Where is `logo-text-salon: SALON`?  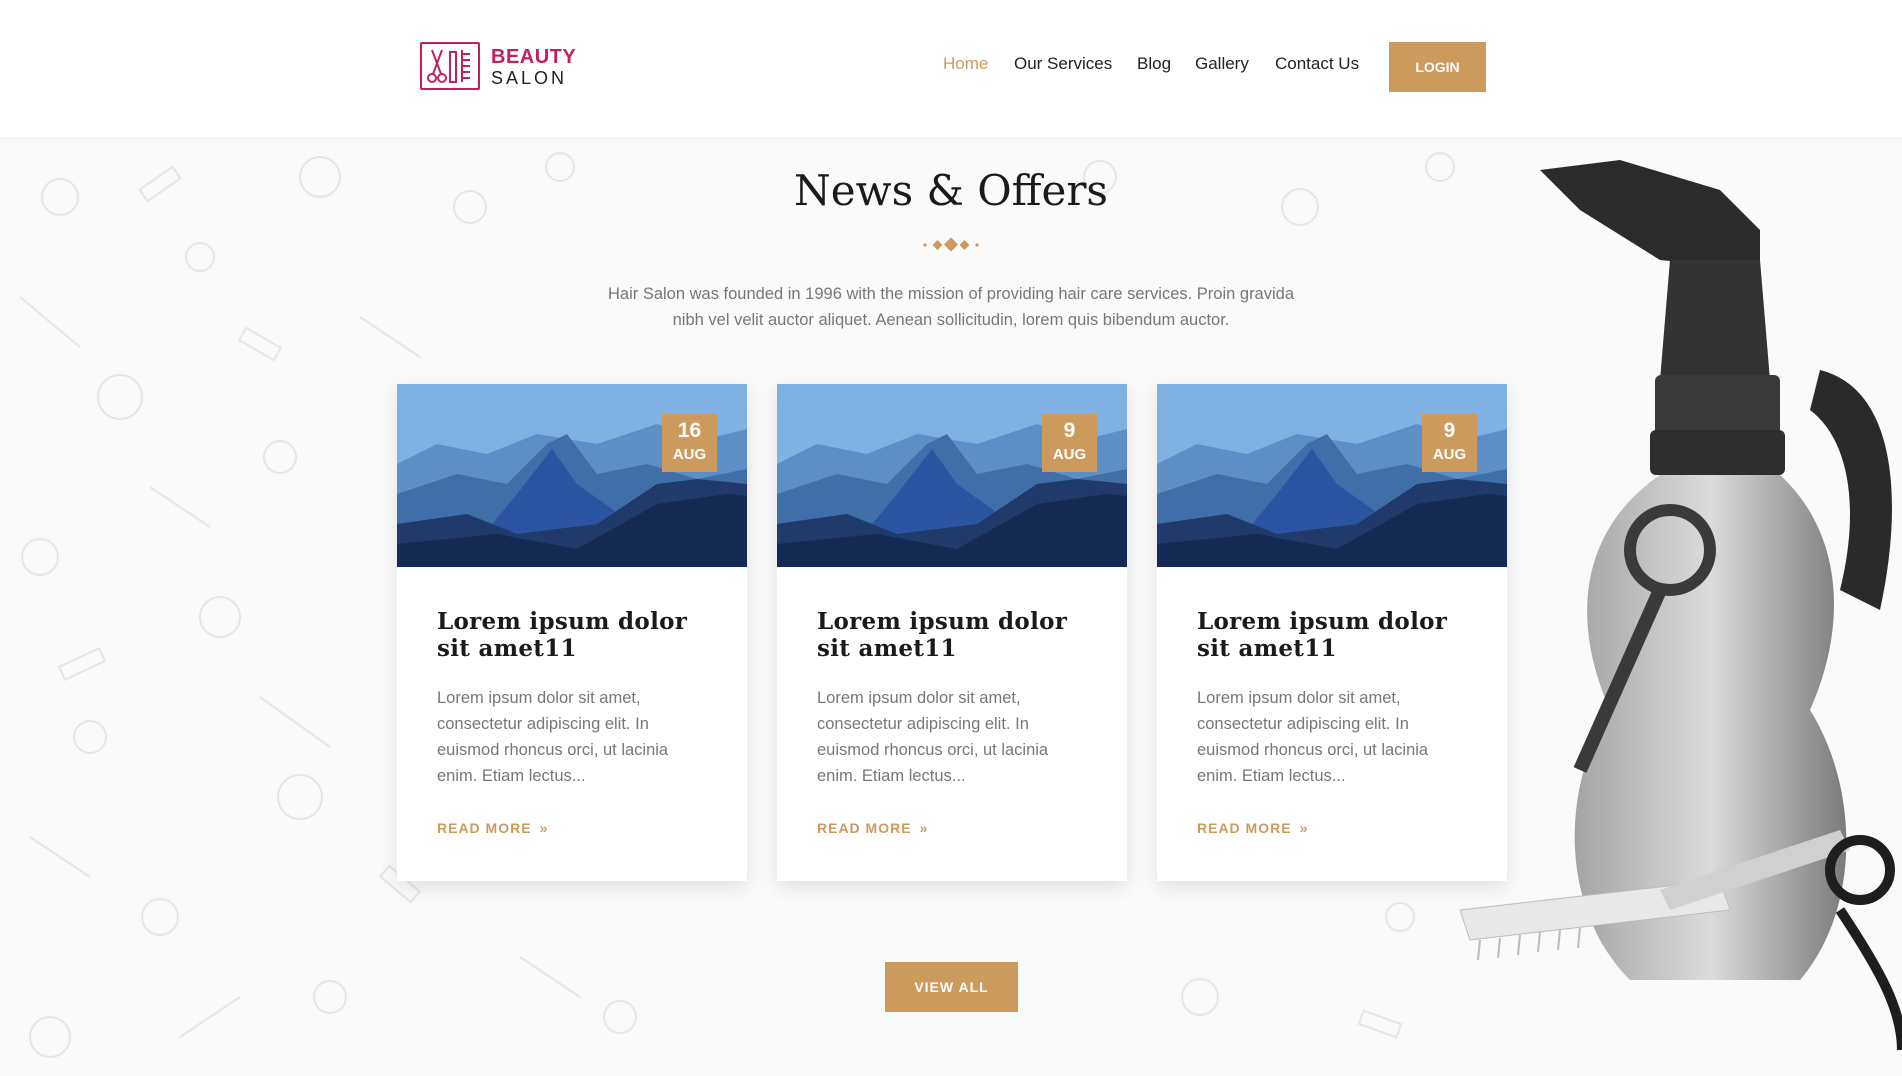
logo-text-salon: SALON is located at coordinates (529, 78).